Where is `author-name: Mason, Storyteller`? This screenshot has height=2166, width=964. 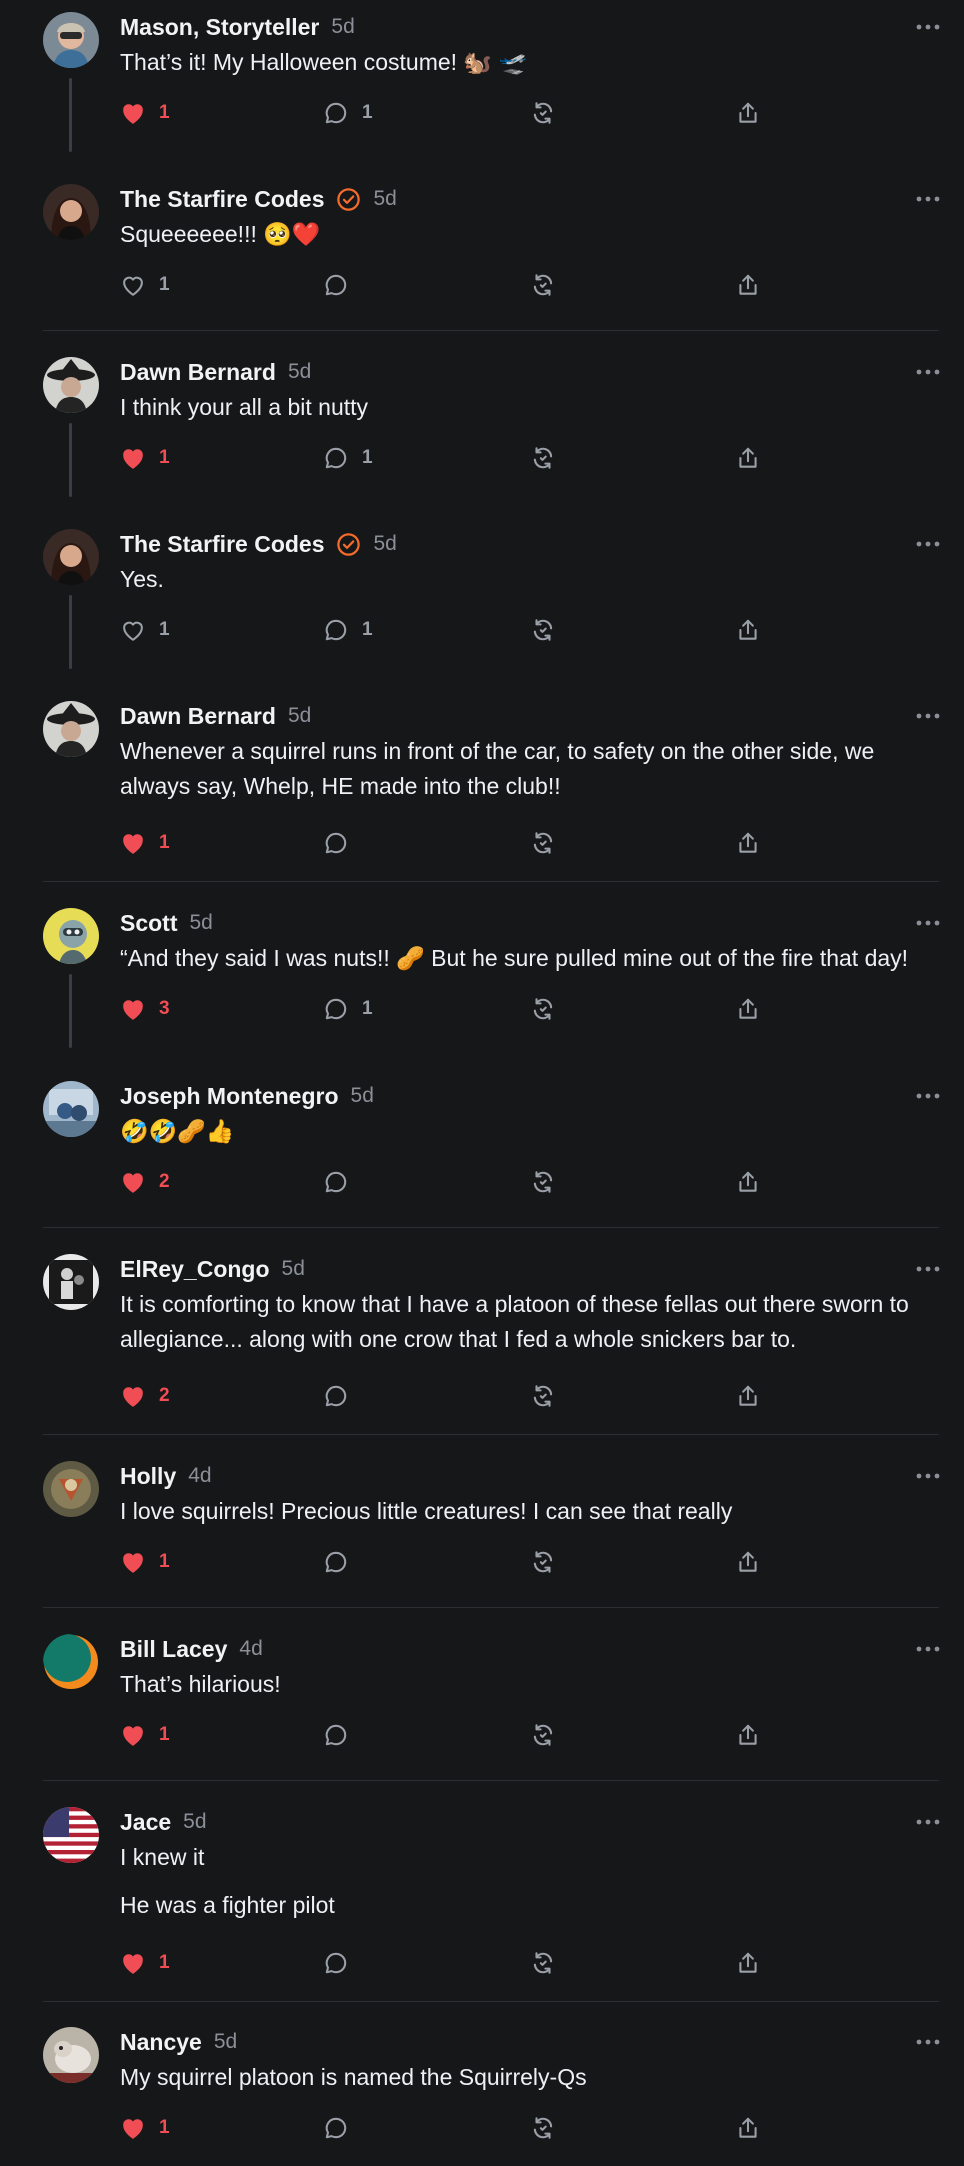
author-name: Mason, Storyteller is located at coordinates (219, 27).